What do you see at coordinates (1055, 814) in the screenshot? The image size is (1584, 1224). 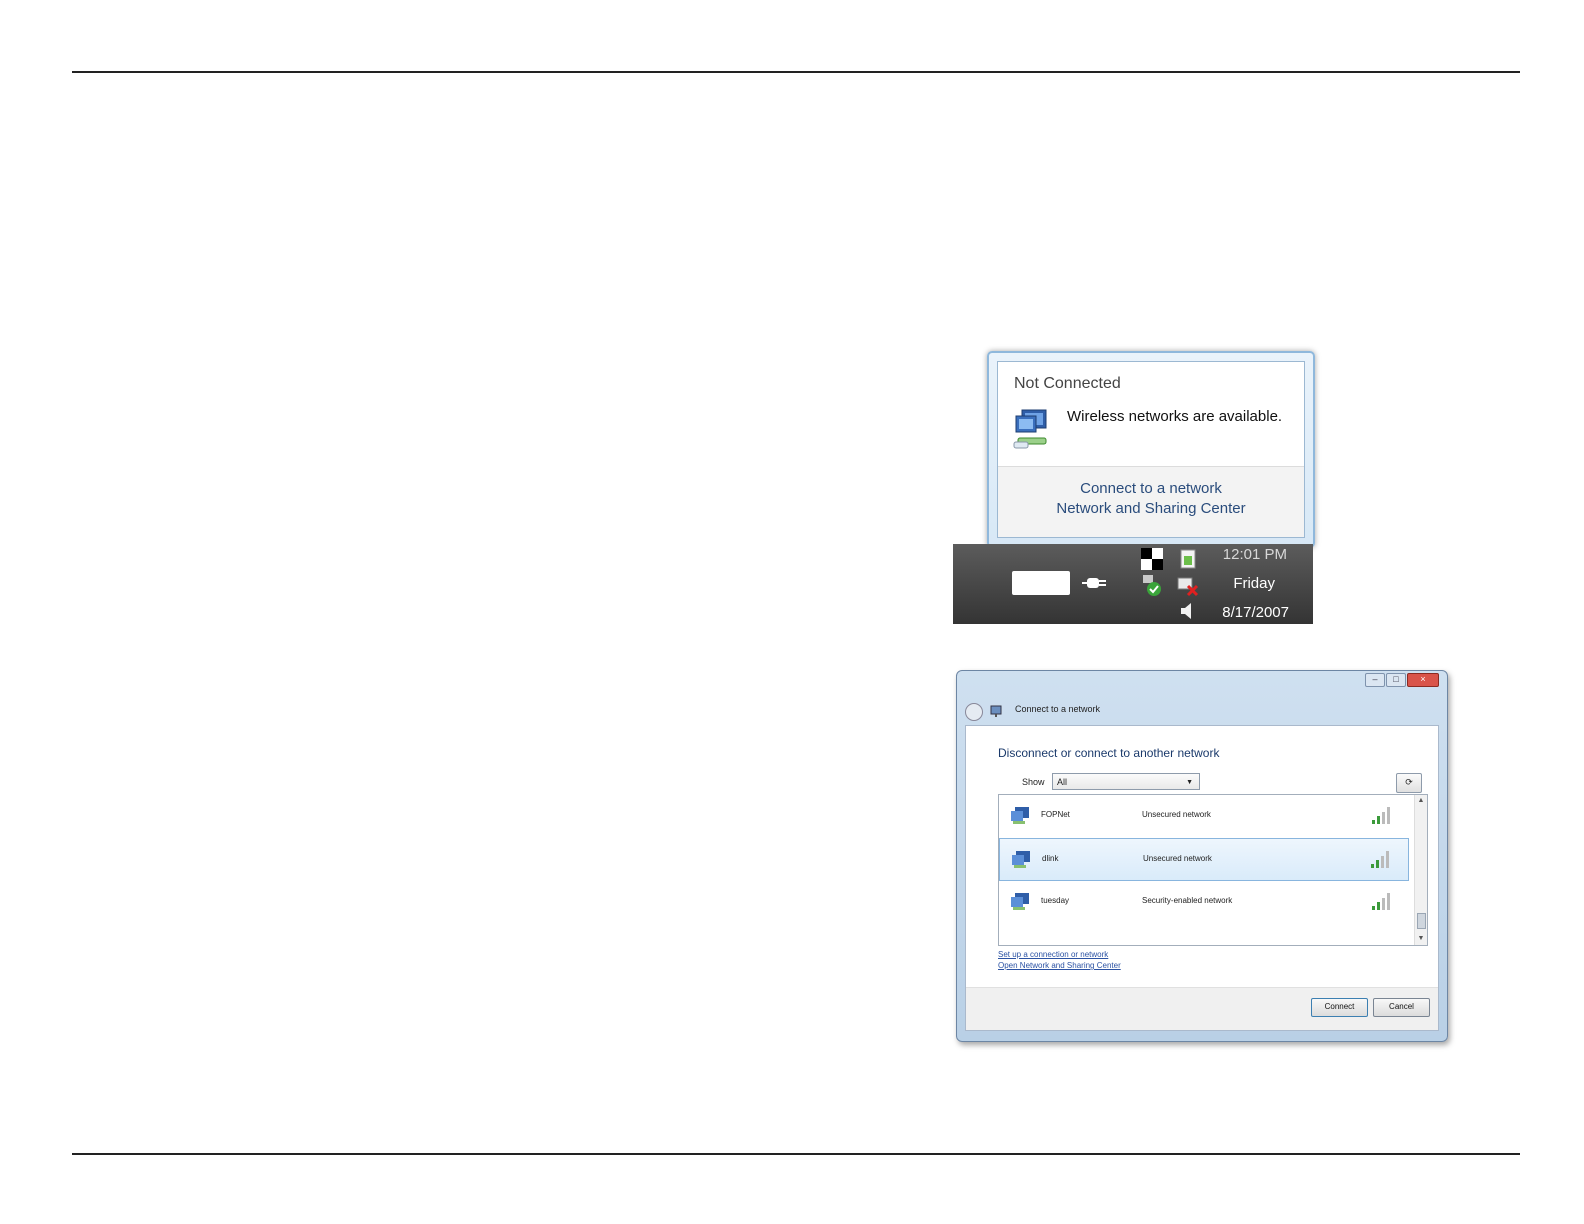 I see `network-name: FOPNet` at bounding box center [1055, 814].